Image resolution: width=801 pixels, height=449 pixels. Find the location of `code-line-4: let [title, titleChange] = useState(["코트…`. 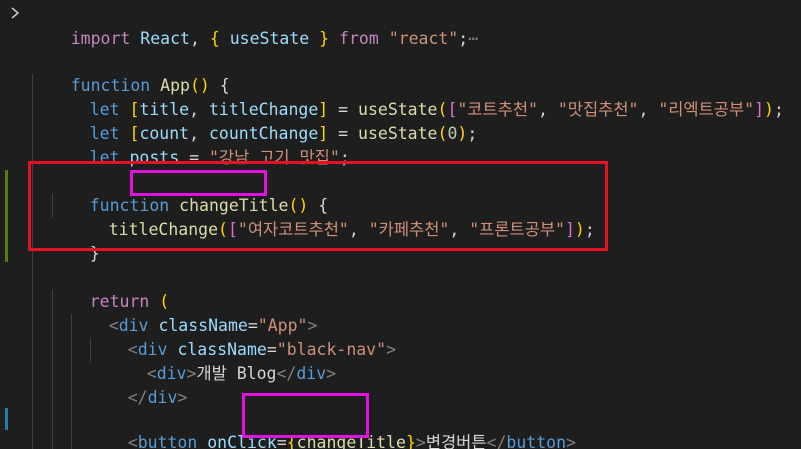

code-line-4: let [title, titleChange] = useState(["코트… is located at coordinates (436, 109).